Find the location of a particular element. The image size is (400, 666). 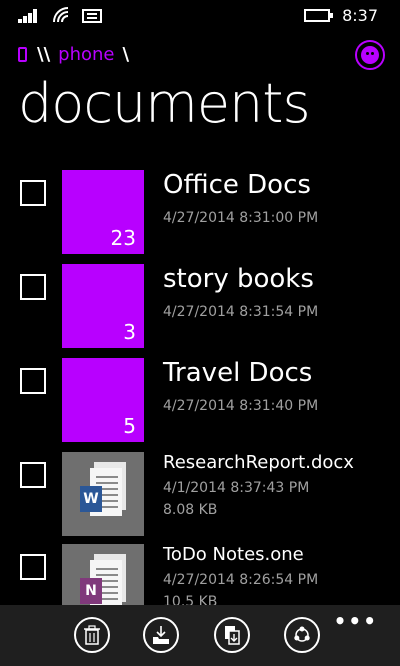

folder-item: 3 story books 4/27/2014 8:31:54 PM is located at coordinates (200, 306).